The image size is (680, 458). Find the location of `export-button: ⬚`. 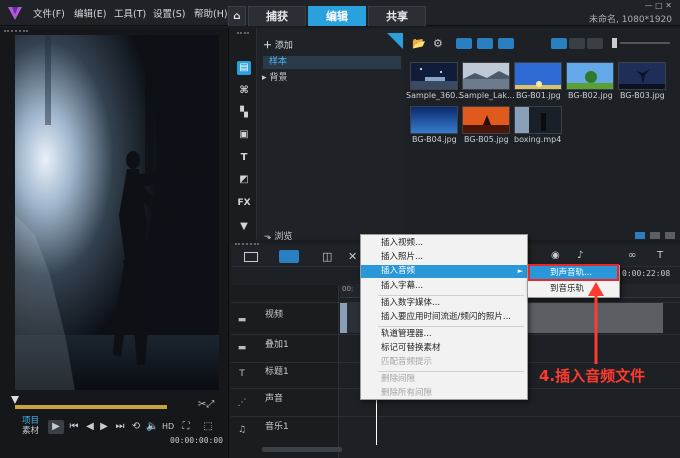

export-button: ⬚ is located at coordinates (208, 427).